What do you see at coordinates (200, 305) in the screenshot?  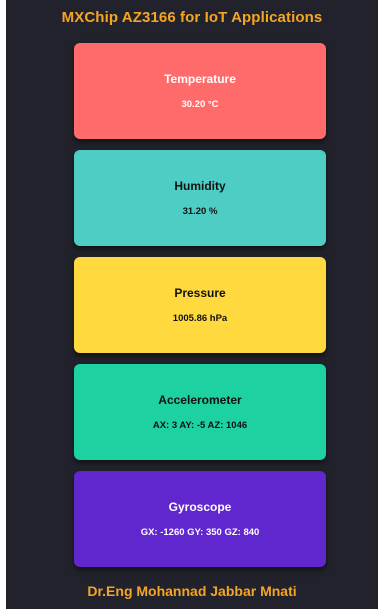 I see `pressure-card: Pressure 1005.86 hPa` at bounding box center [200, 305].